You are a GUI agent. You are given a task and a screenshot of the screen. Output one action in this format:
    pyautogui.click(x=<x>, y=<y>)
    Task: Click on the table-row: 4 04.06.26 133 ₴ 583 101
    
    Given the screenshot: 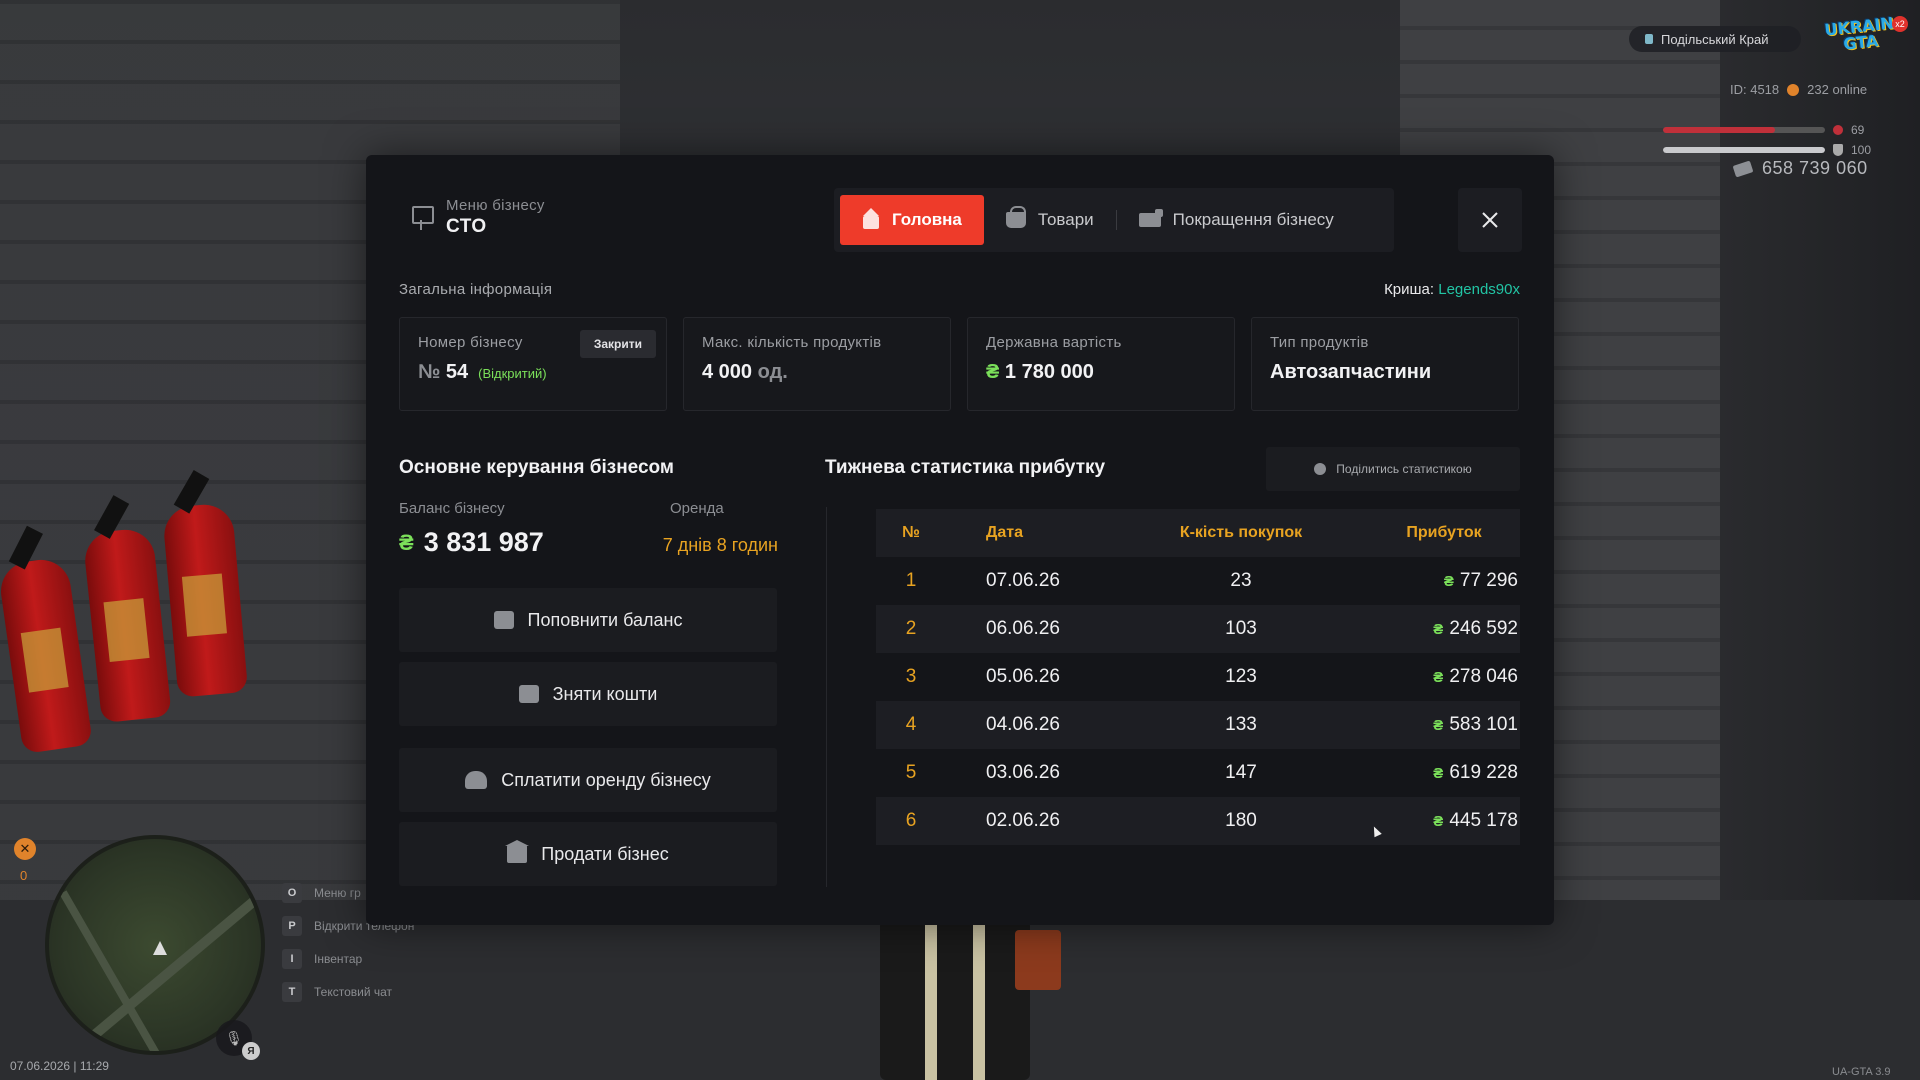 What is the action you would take?
    pyautogui.click(x=1198, y=725)
    